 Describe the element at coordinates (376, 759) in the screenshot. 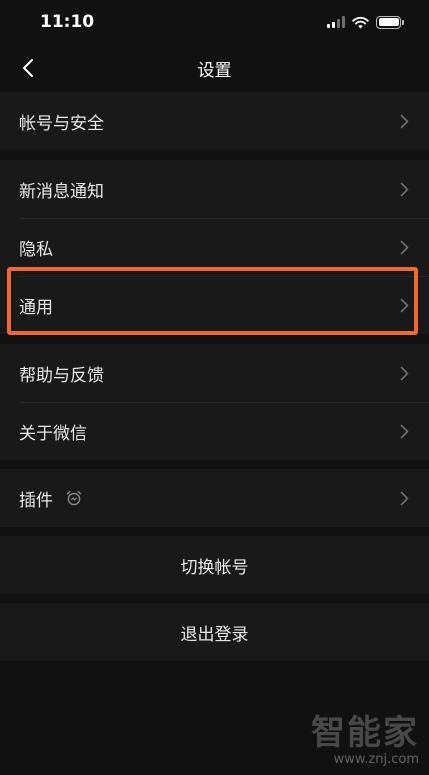

I see `watermark-url: www.znj.com` at that location.